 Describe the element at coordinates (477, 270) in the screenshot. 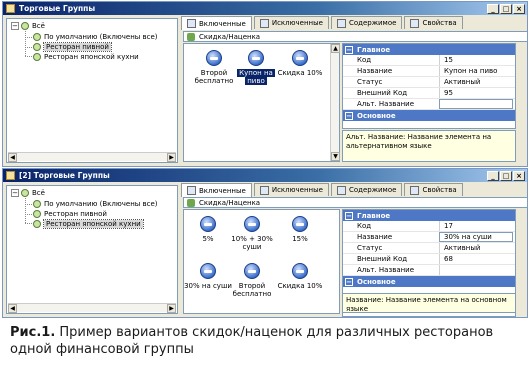

I see `prop-value` at that location.